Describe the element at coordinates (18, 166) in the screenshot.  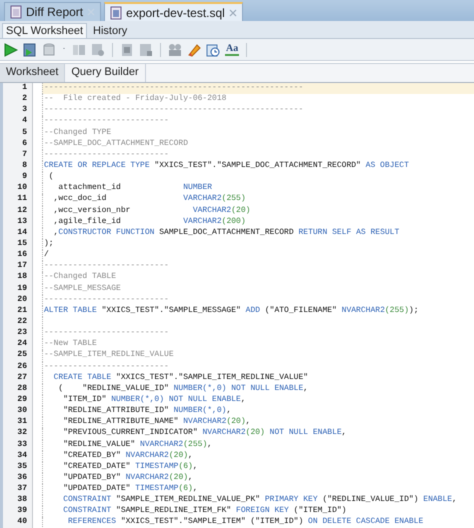
I see `line-number: 8` at that location.